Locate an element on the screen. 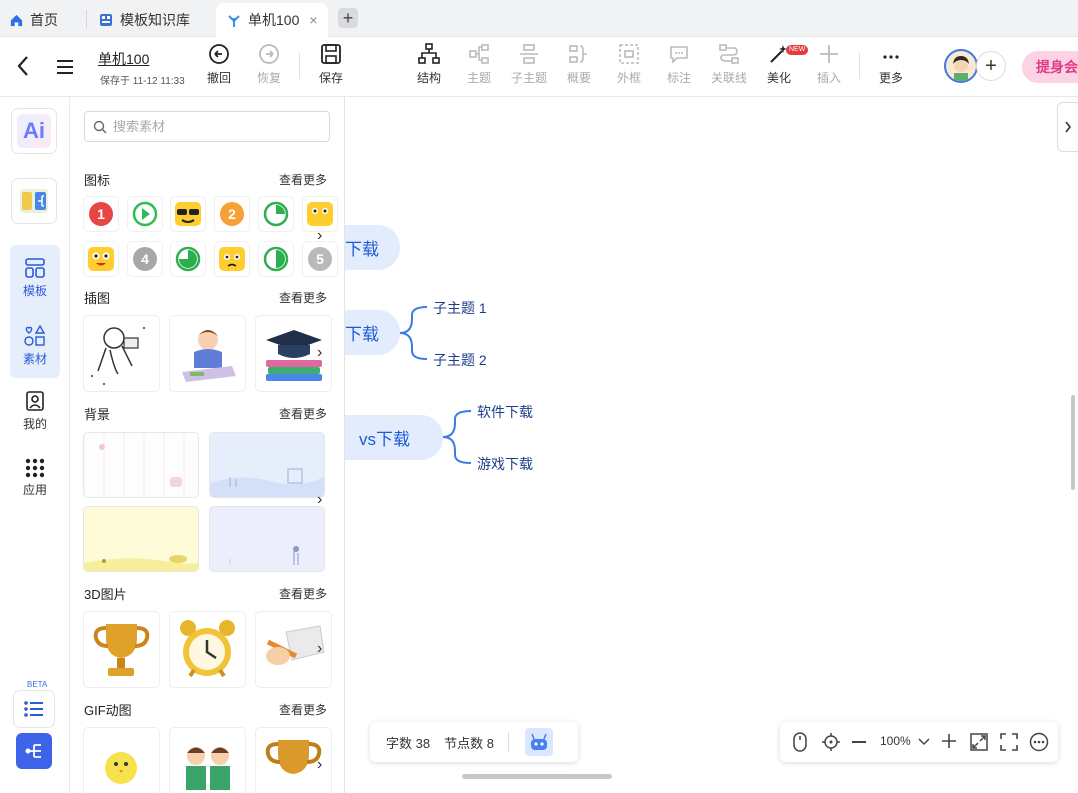 This screenshot has width=1078, height=793. tab-label: 单机100 is located at coordinates (274, 20).